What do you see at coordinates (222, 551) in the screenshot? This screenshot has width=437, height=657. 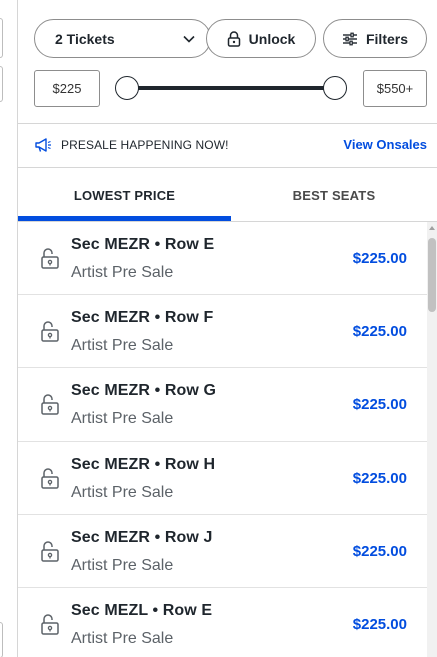 I see `listing-row: Sec MEZR • Row J Artist Pre Sale $225.00` at bounding box center [222, 551].